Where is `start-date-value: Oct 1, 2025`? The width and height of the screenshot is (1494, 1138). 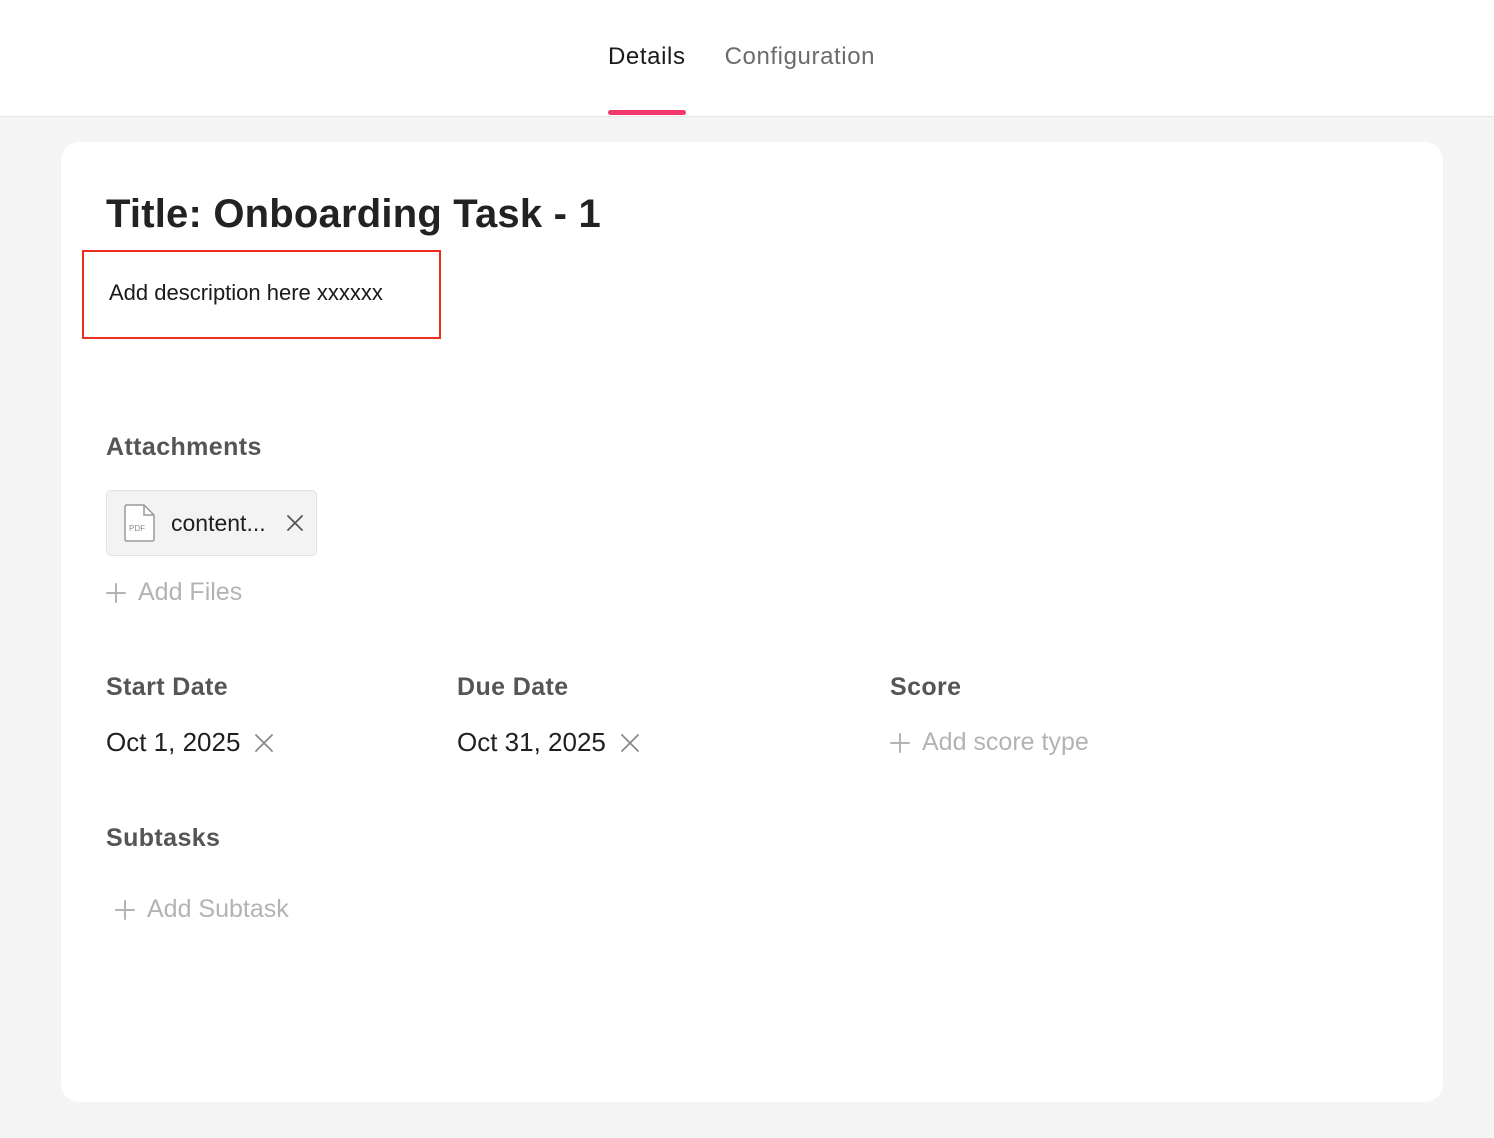
start-date-value: Oct 1, 2025 is located at coordinates (173, 742).